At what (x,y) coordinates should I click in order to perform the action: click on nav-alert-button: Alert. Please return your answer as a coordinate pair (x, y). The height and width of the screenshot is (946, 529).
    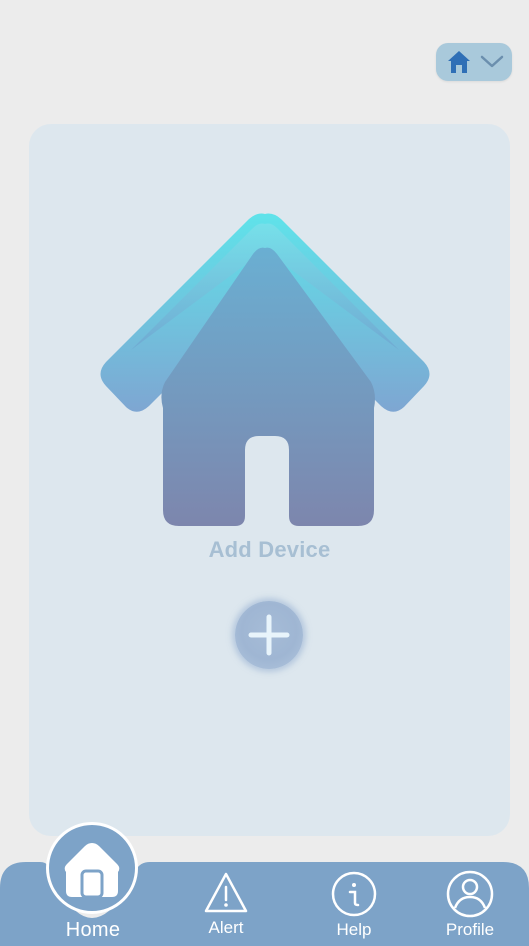
    Looking at the image, I should click on (226, 904).